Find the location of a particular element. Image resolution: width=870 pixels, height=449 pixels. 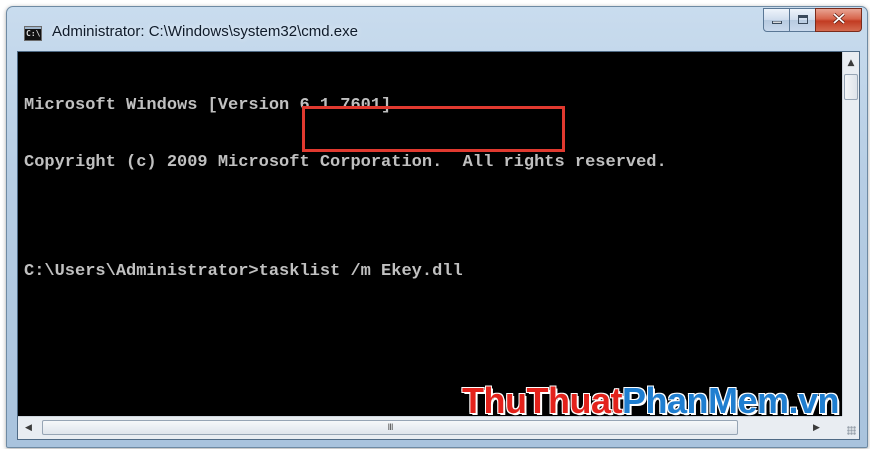

vertical-scrollbar: ▲ is located at coordinates (850, 234).